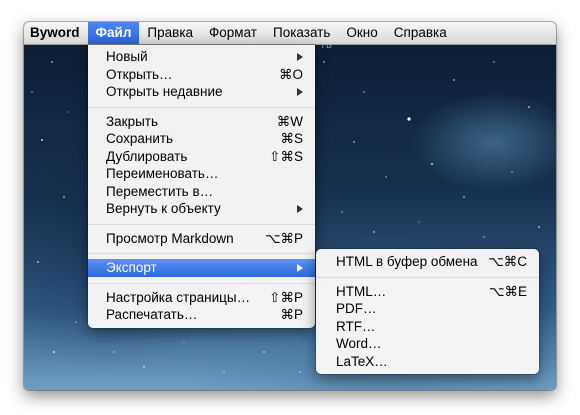  I want to click on menu-item-label: Дублировать, so click(147, 156).